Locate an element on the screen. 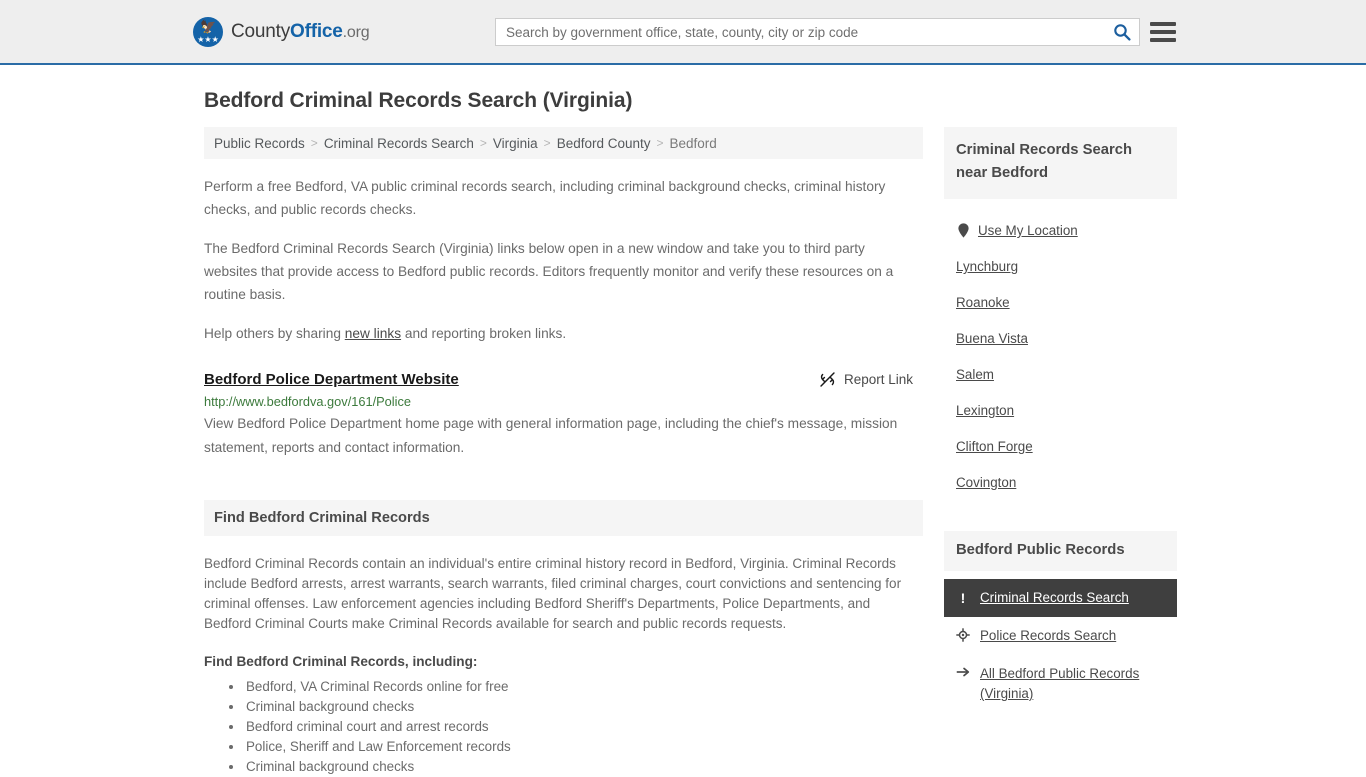  arrow-right-icon is located at coordinates (963, 672).